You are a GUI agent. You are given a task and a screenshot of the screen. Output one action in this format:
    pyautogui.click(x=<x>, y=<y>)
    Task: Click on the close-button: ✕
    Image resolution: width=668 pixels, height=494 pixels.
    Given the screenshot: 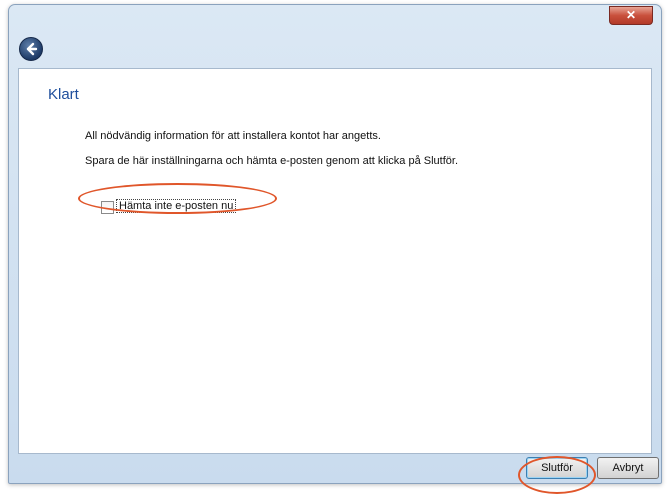 What is the action you would take?
    pyautogui.click(x=631, y=15)
    